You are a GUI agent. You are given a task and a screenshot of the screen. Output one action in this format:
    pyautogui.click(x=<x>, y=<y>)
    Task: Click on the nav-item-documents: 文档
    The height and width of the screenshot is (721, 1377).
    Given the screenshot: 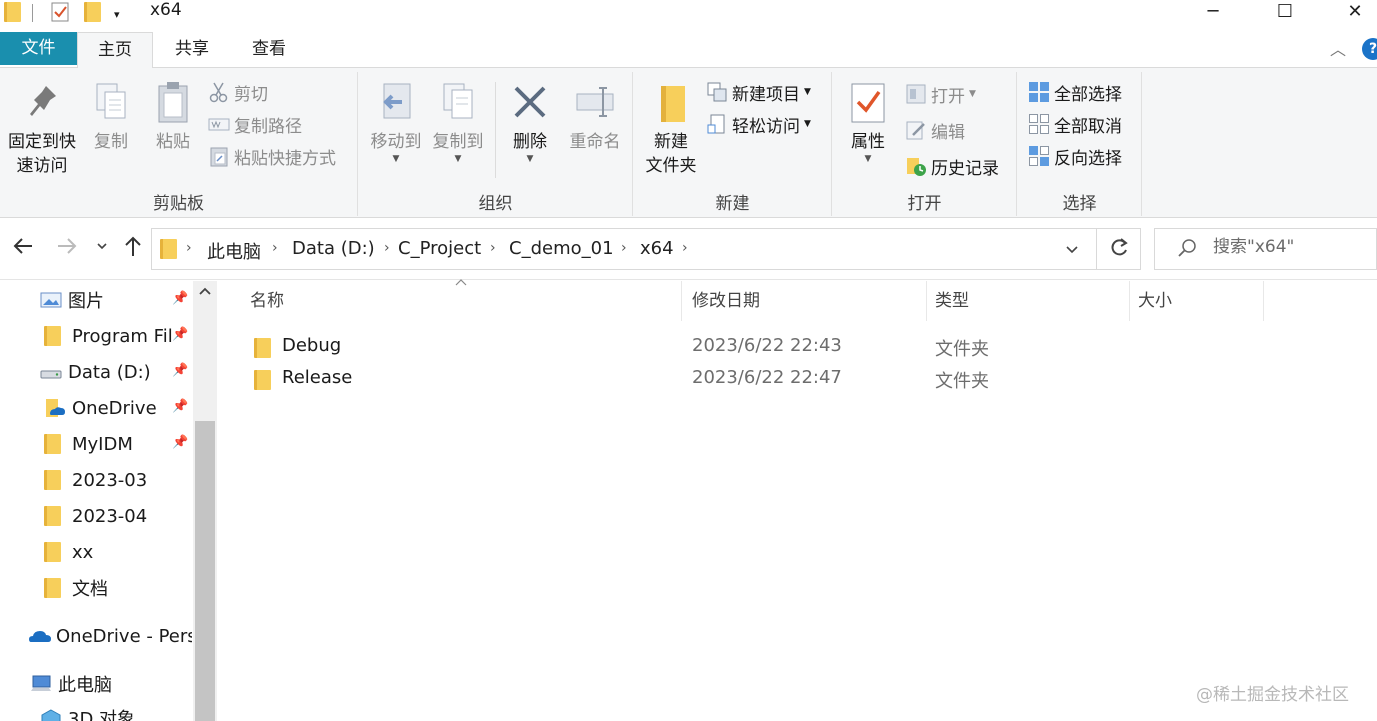 What is the action you would take?
    pyautogui.click(x=118, y=588)
    